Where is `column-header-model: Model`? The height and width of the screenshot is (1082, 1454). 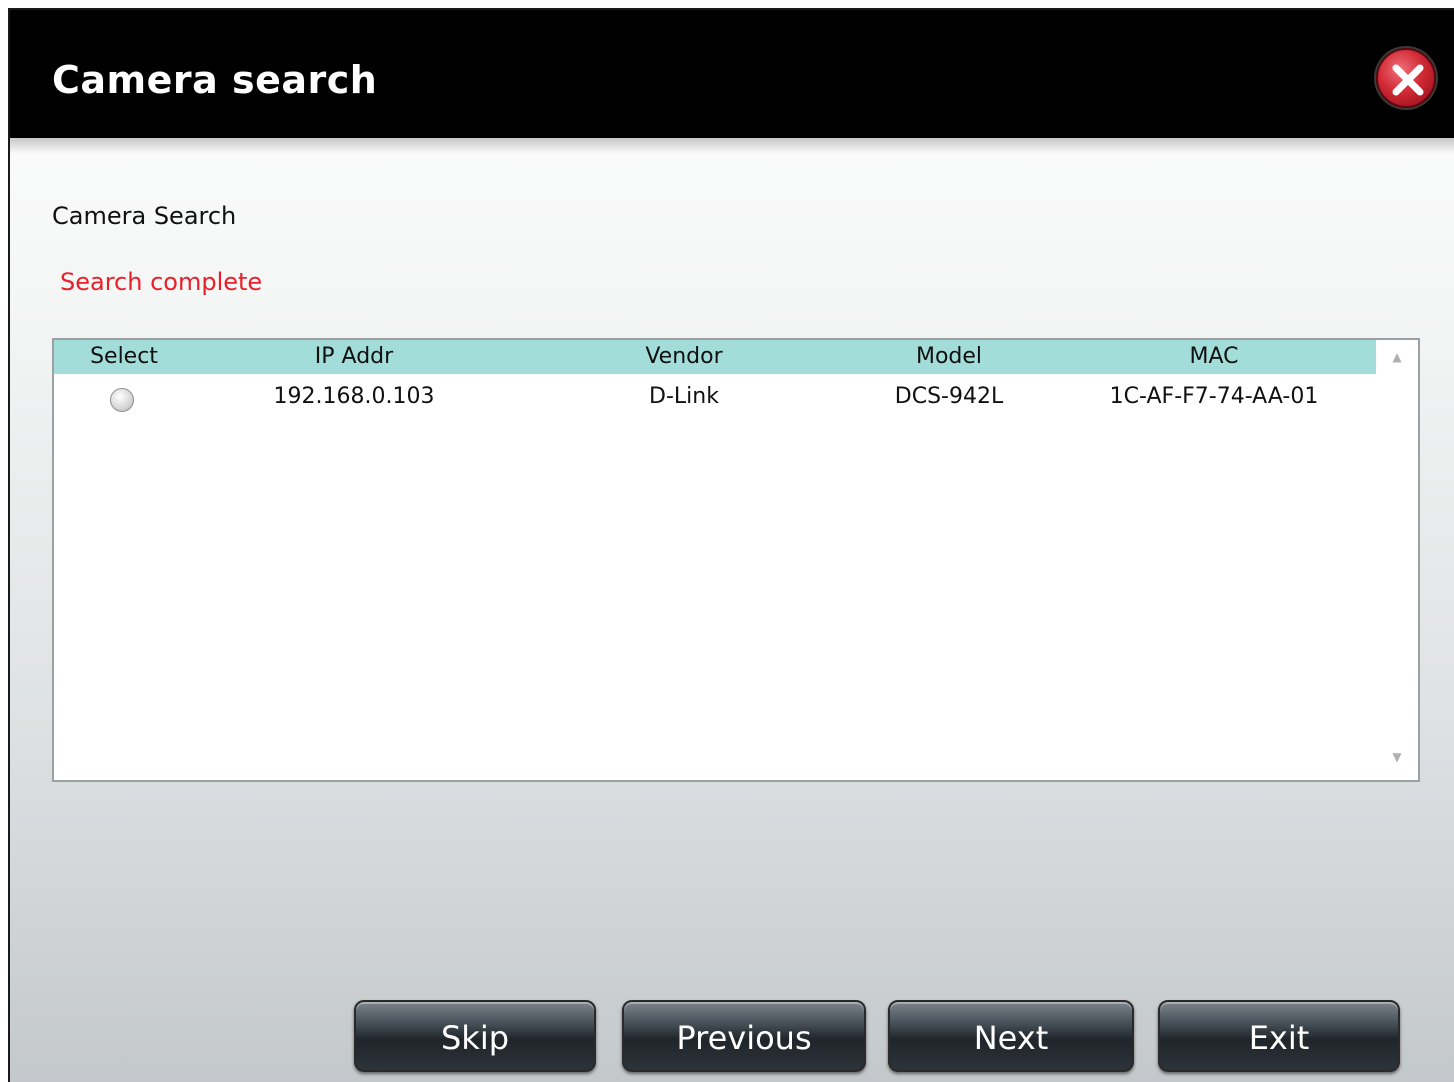
column-header-model: Model is located at coordinates (949, 356).